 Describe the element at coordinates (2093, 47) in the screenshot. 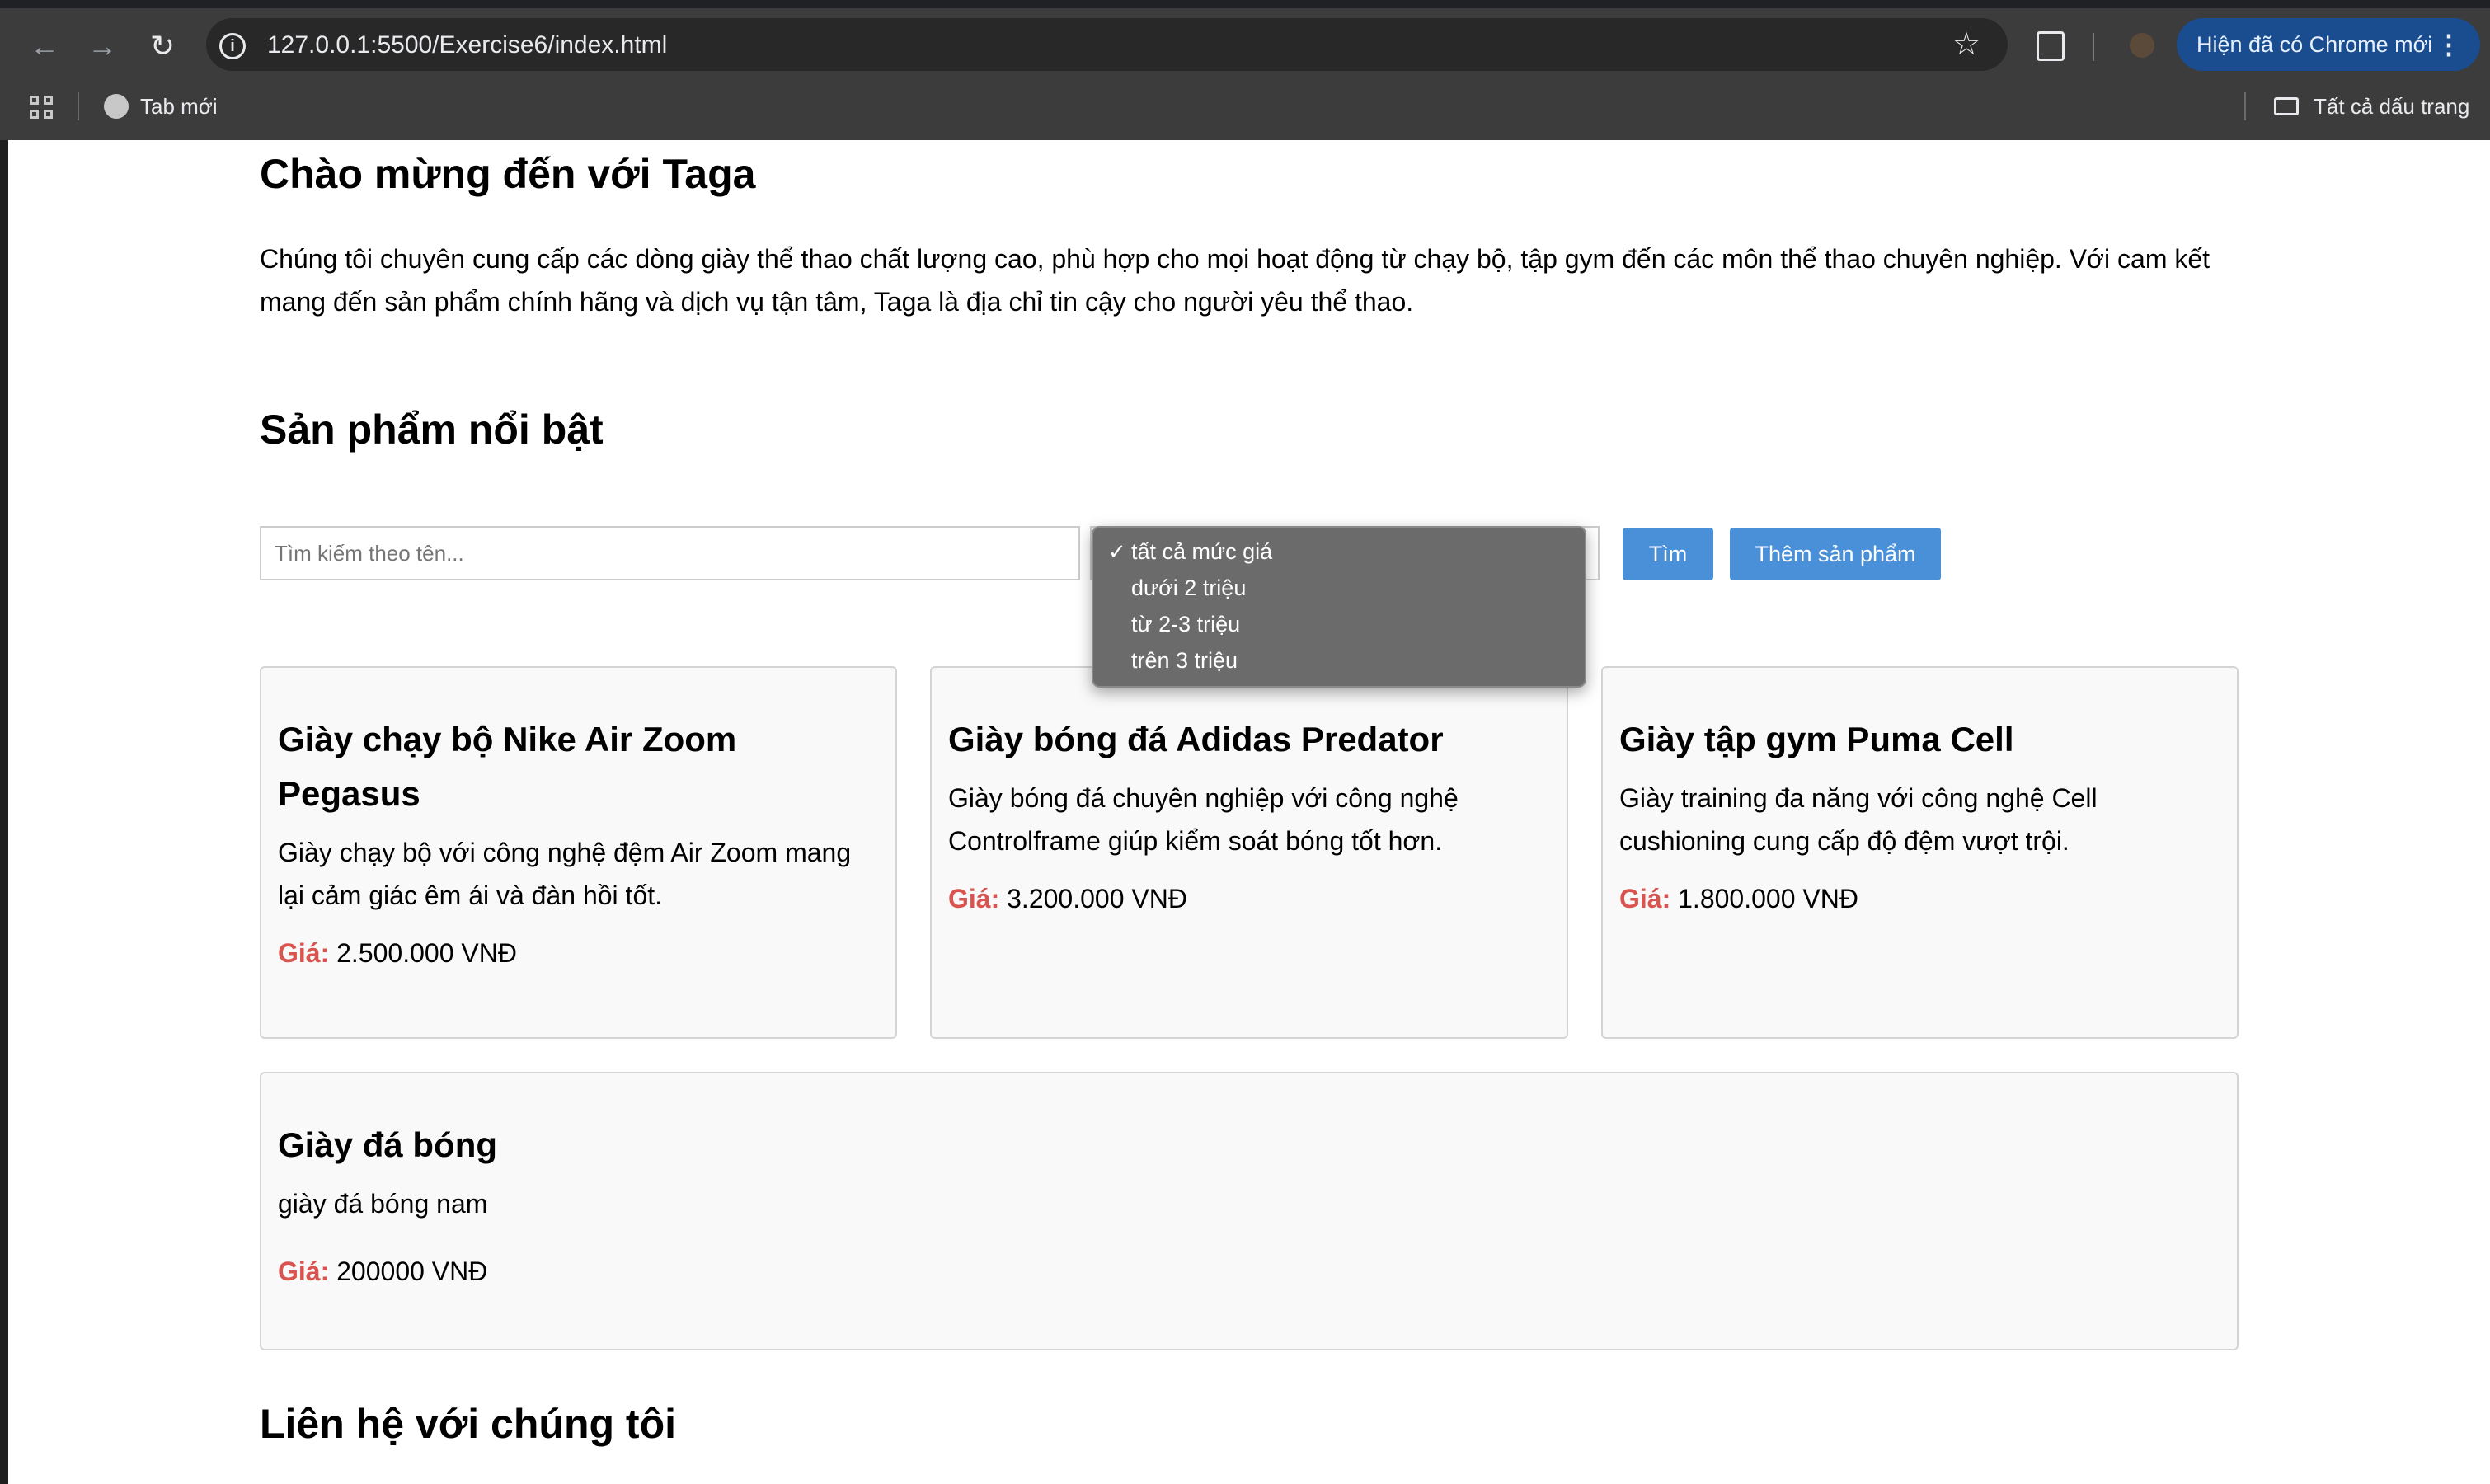

I see `toolbar-divider` at that location.